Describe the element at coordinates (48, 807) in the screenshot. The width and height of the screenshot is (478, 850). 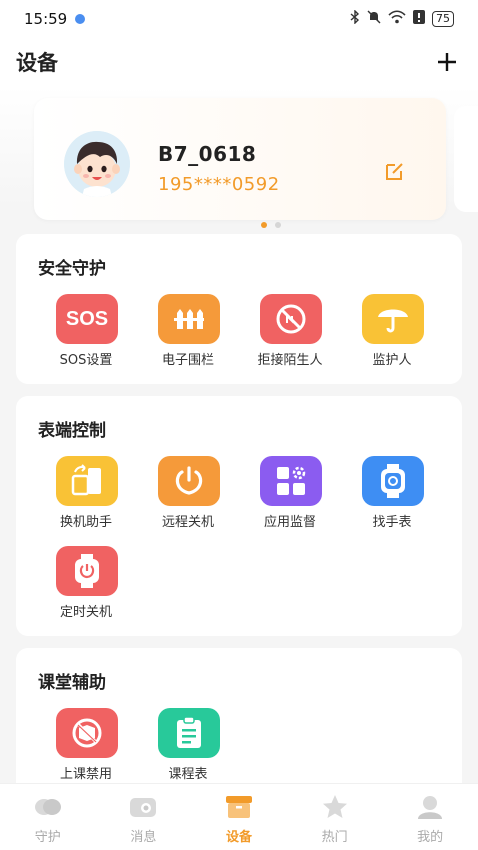
I see `guard-icon` at that location.